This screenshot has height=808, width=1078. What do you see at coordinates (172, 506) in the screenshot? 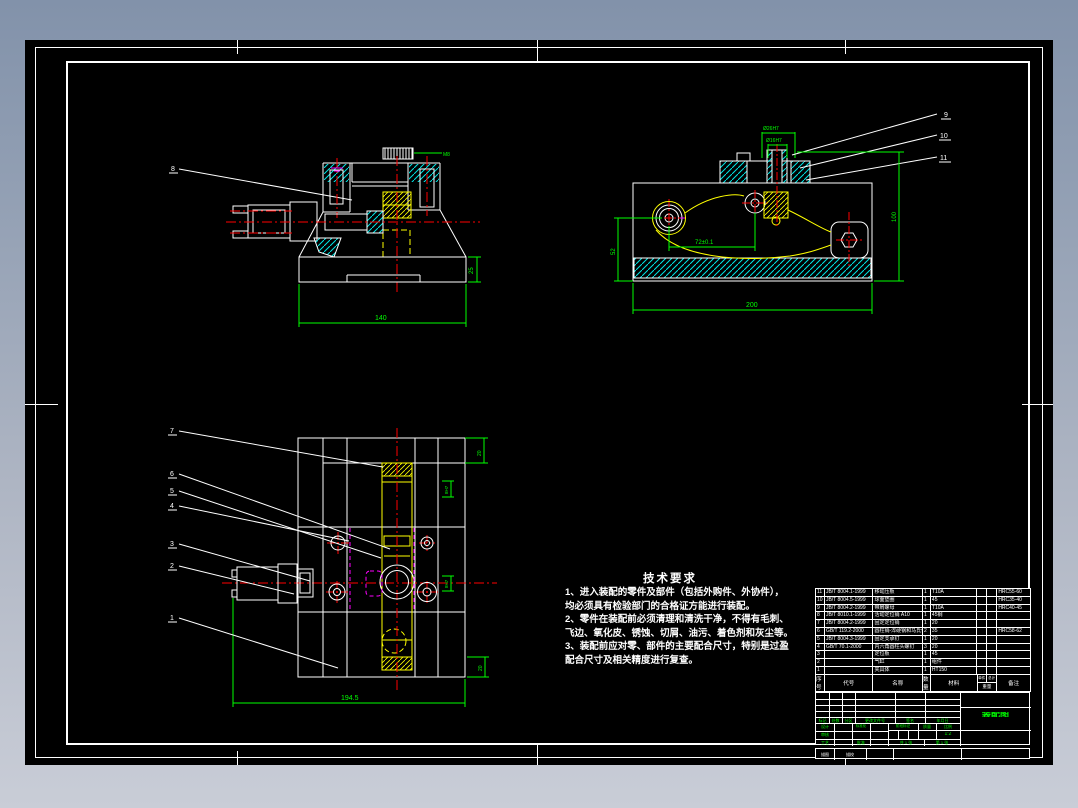
I see `leader-label: 4` at bounding box center [172, 506].